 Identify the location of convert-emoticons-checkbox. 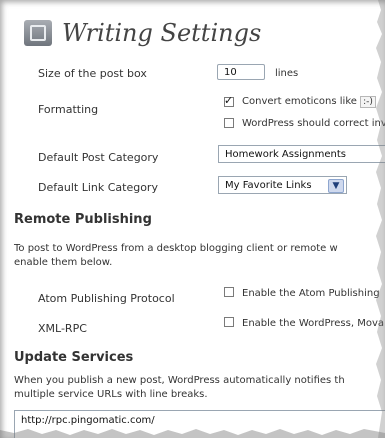
(229, 100).